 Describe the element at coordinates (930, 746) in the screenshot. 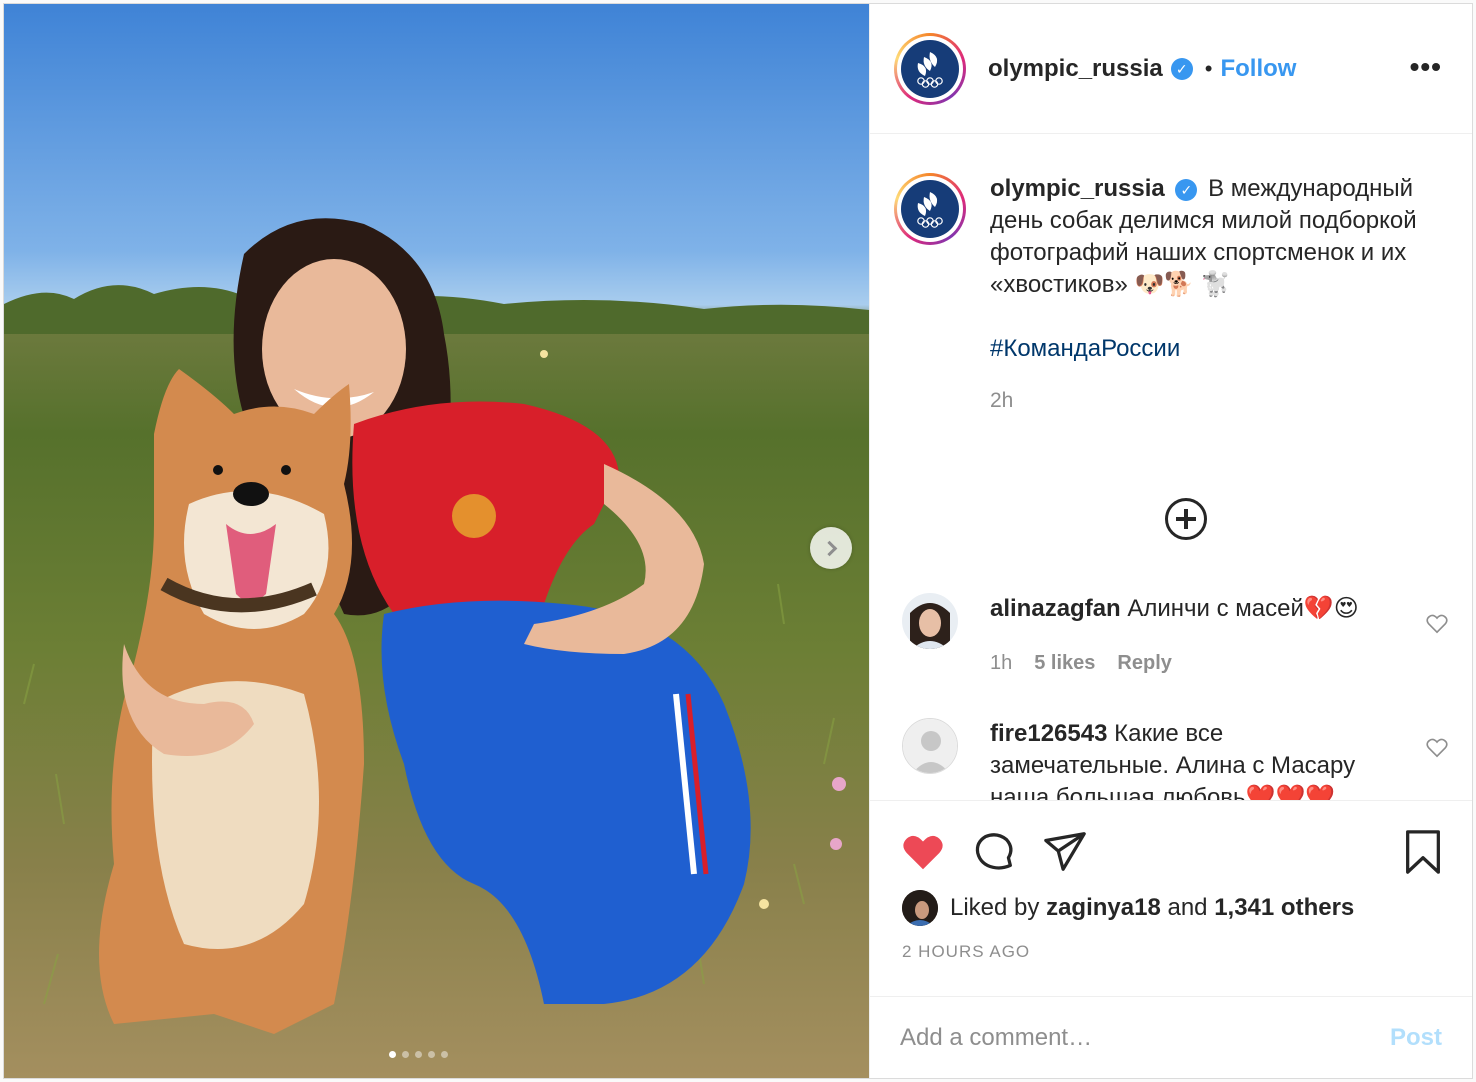

I see `default-avatar-icon` at that location.